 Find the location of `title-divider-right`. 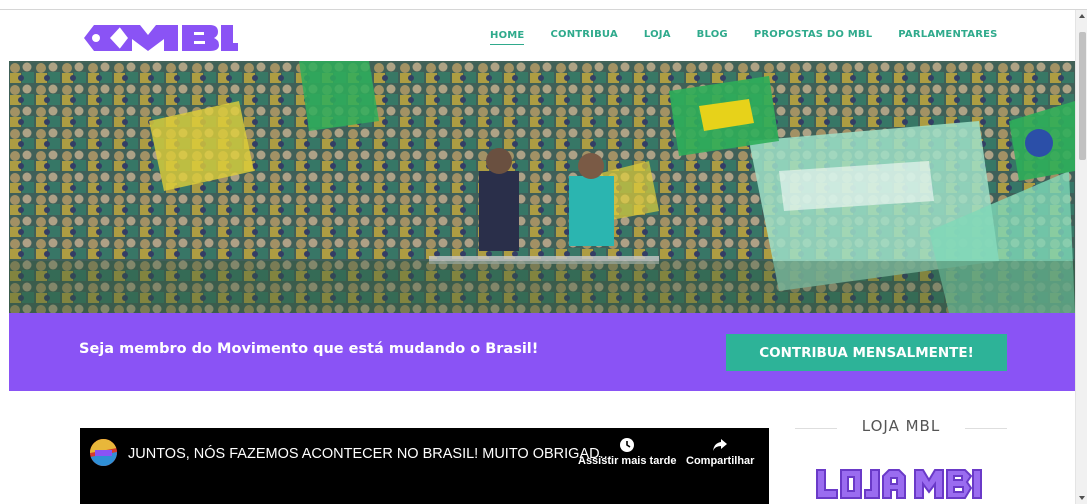

title-divider-right is located at coordinates (986, 428).